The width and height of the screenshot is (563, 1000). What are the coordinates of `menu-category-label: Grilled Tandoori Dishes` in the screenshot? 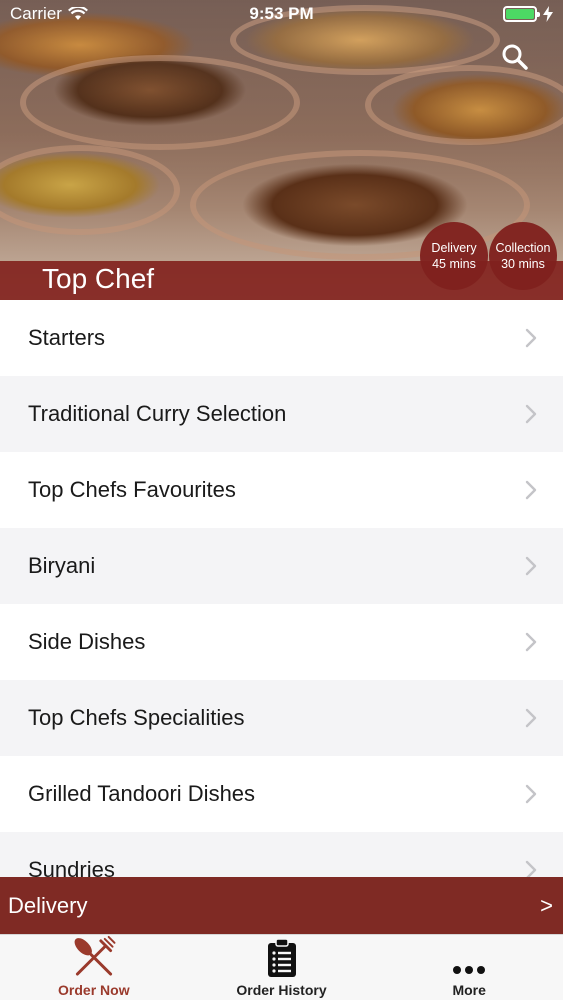 It's located at (142, 793).